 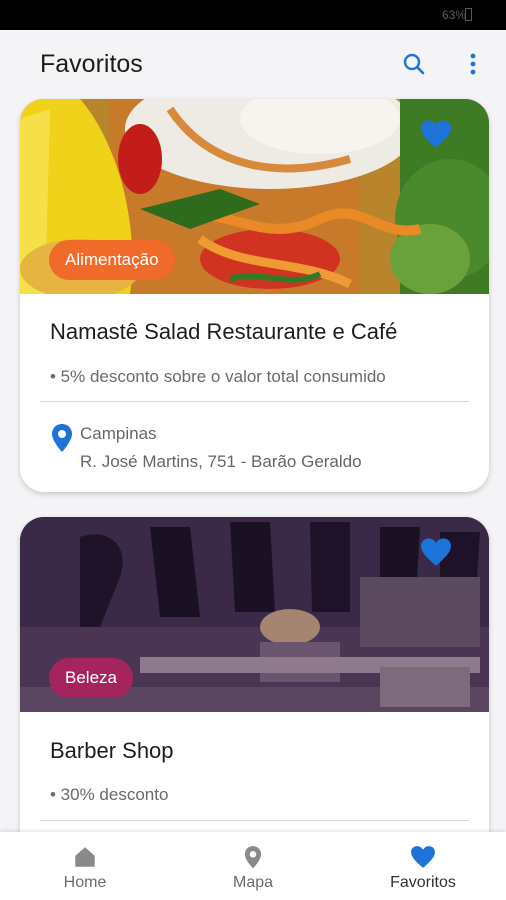 I want to click on address-text: R. José Martins, 751 - Barão Geraldo, so click(x=221, y=461).